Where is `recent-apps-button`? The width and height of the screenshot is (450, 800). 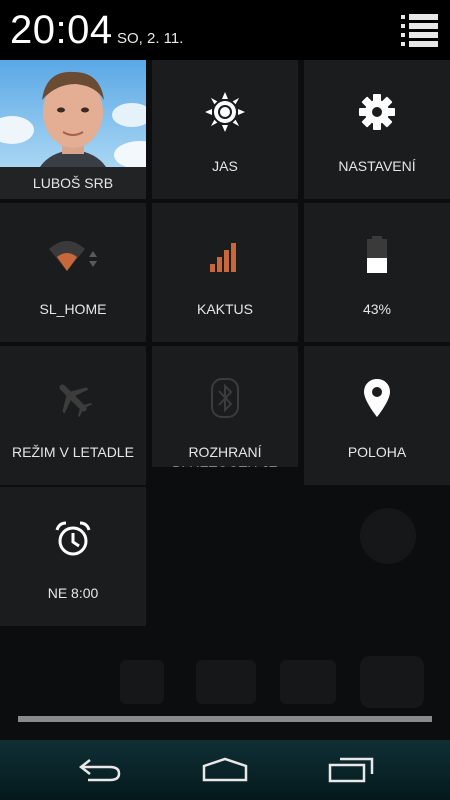
recent-apps-button is located at coordinates (351, 770).